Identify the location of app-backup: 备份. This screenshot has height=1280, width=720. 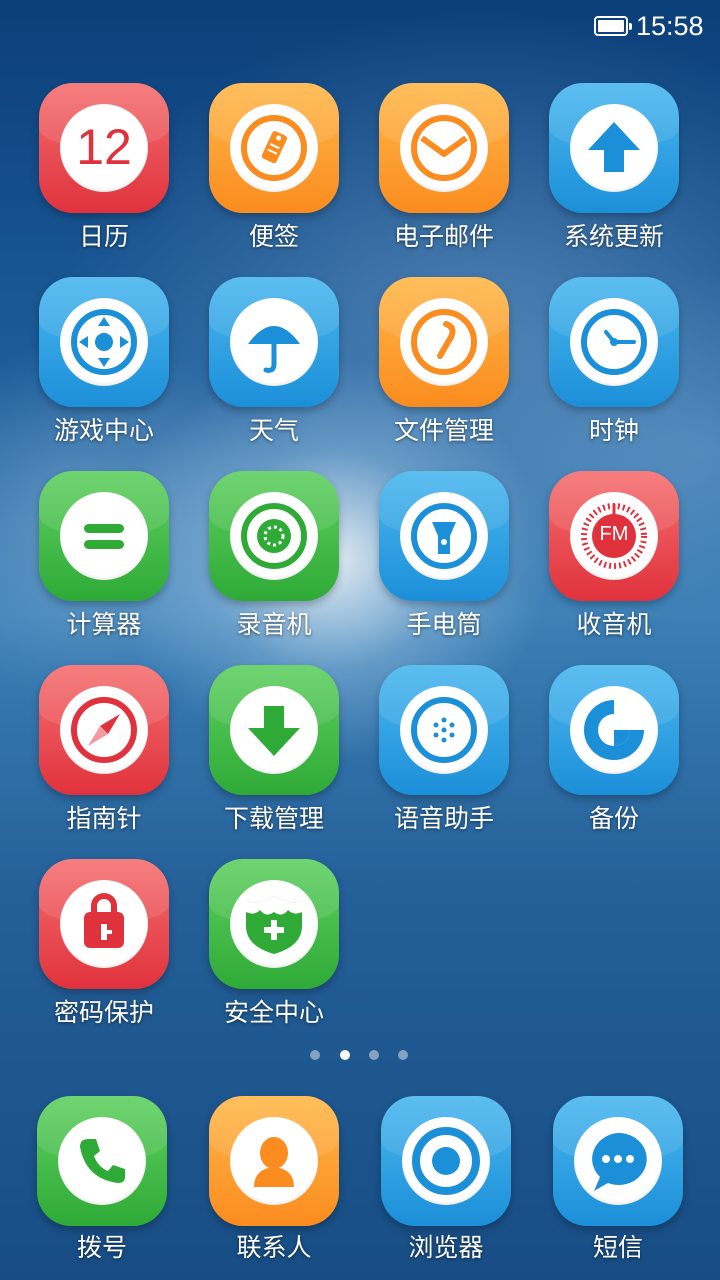
(614, 755).